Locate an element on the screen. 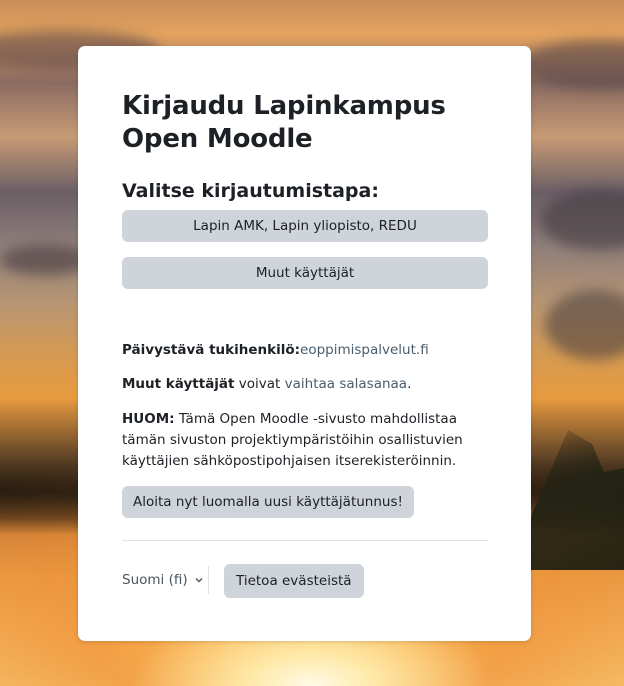 This screenshot has width=624, height=686. footer-separator is located at coordinates (208, 580).